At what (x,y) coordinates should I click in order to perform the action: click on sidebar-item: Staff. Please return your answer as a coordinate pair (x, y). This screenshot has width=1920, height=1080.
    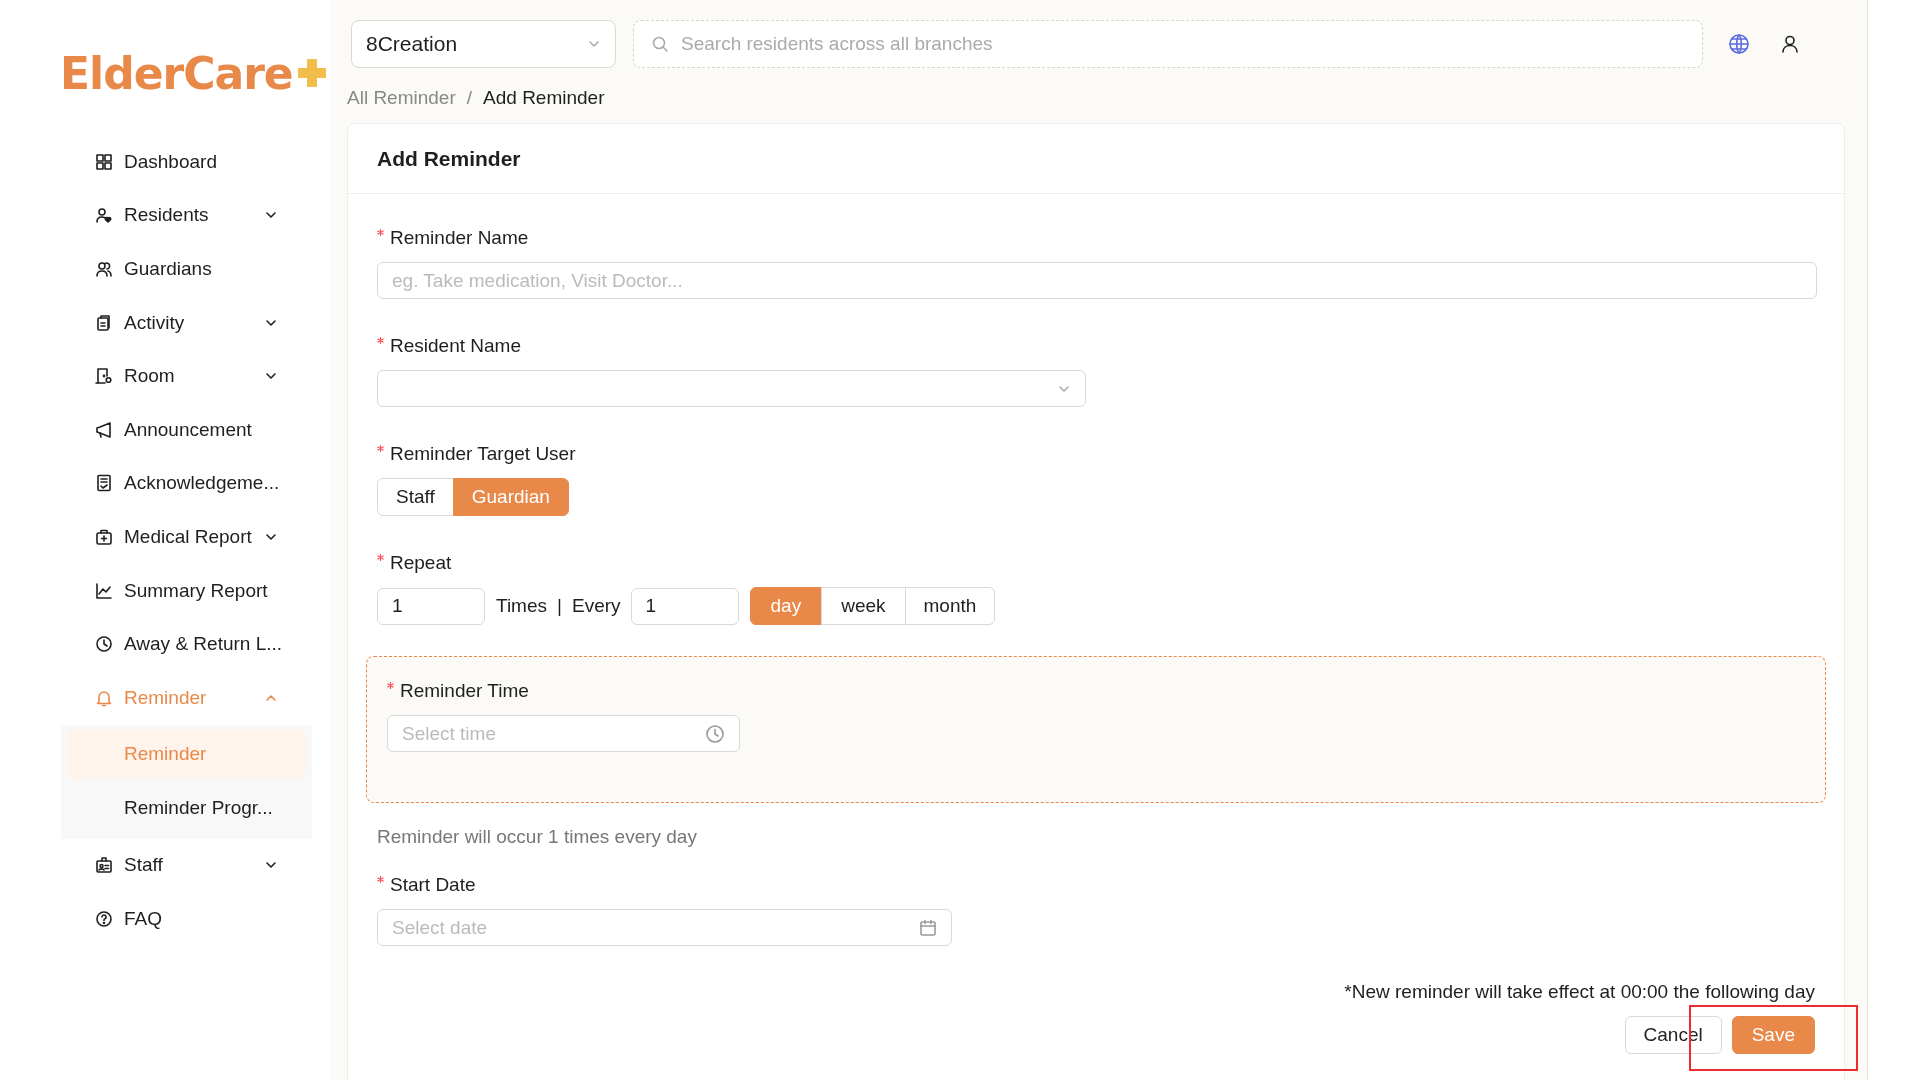
    Looking at the image, I should click on (186, 865).